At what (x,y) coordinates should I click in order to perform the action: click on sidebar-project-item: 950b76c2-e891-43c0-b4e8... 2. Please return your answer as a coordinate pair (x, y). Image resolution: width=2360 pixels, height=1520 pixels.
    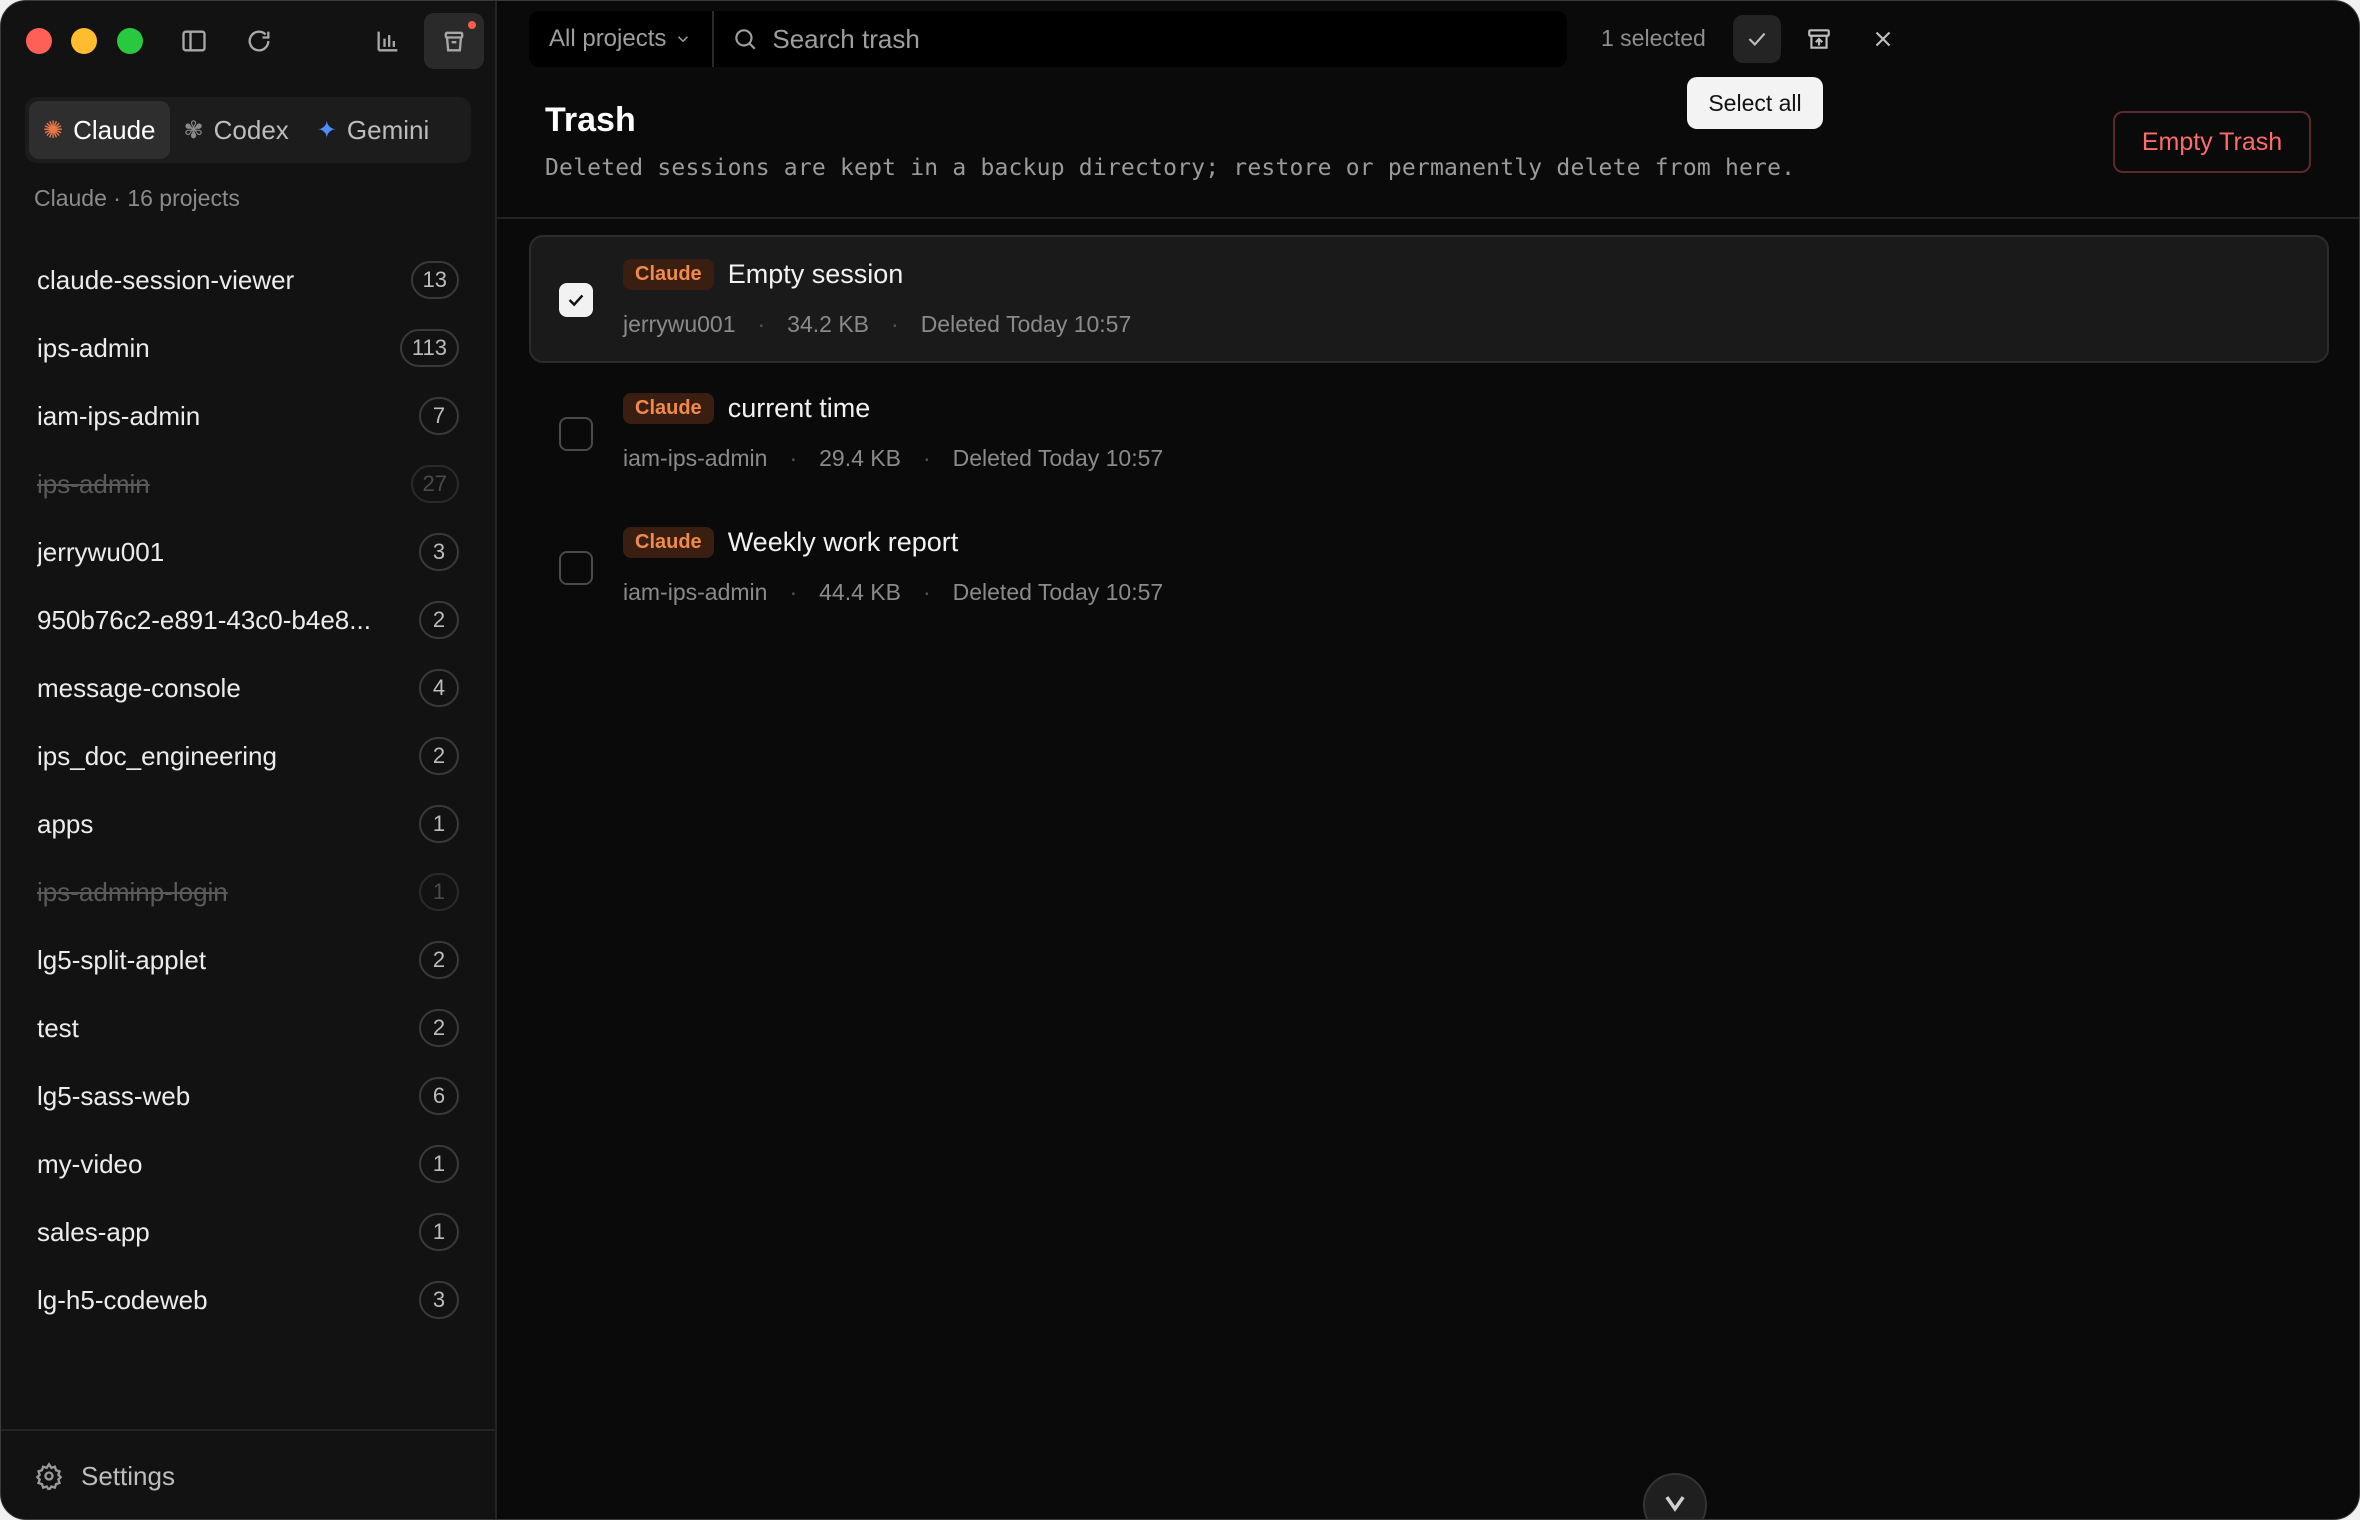
    Looking at the image, I should click on (248, 620).